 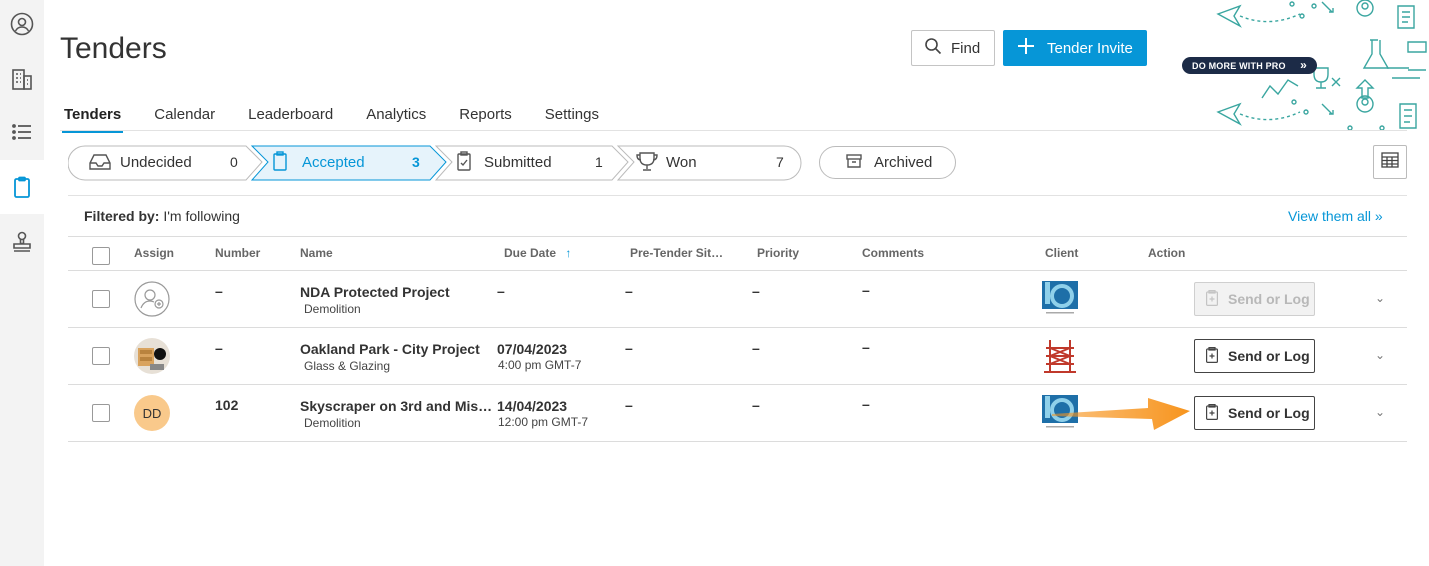 What do you see at coordinates (101, 256) in the screenshot?
I see `select-all-checkbox` at bounding box center [101, 256].